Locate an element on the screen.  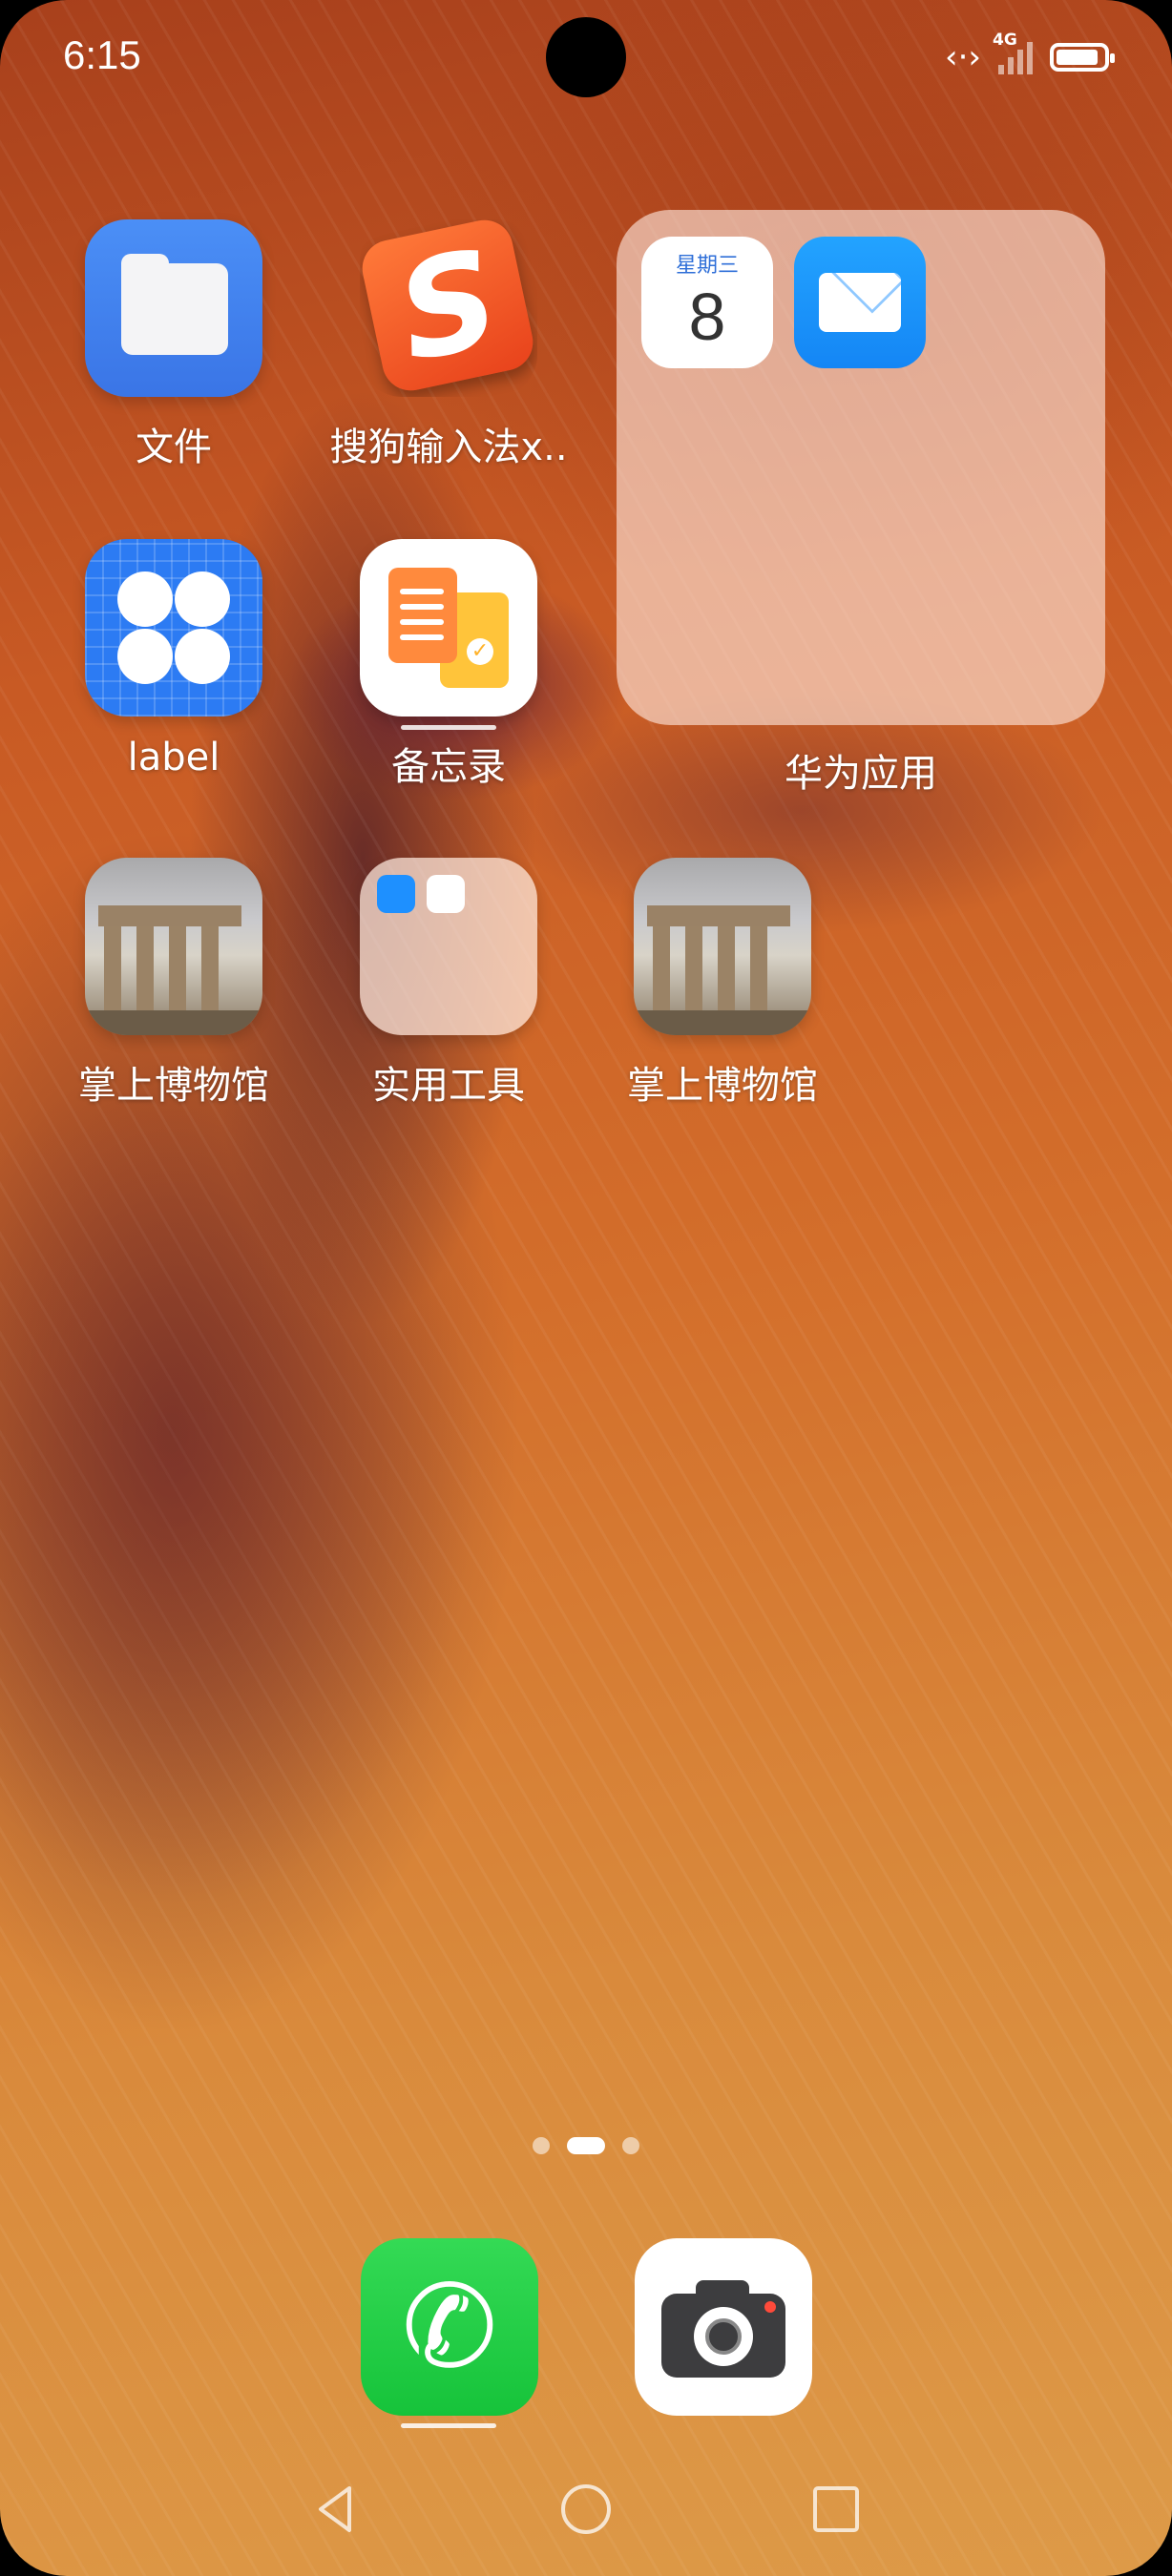
signal-icon: 4G is located at coordinates (1013, 52).